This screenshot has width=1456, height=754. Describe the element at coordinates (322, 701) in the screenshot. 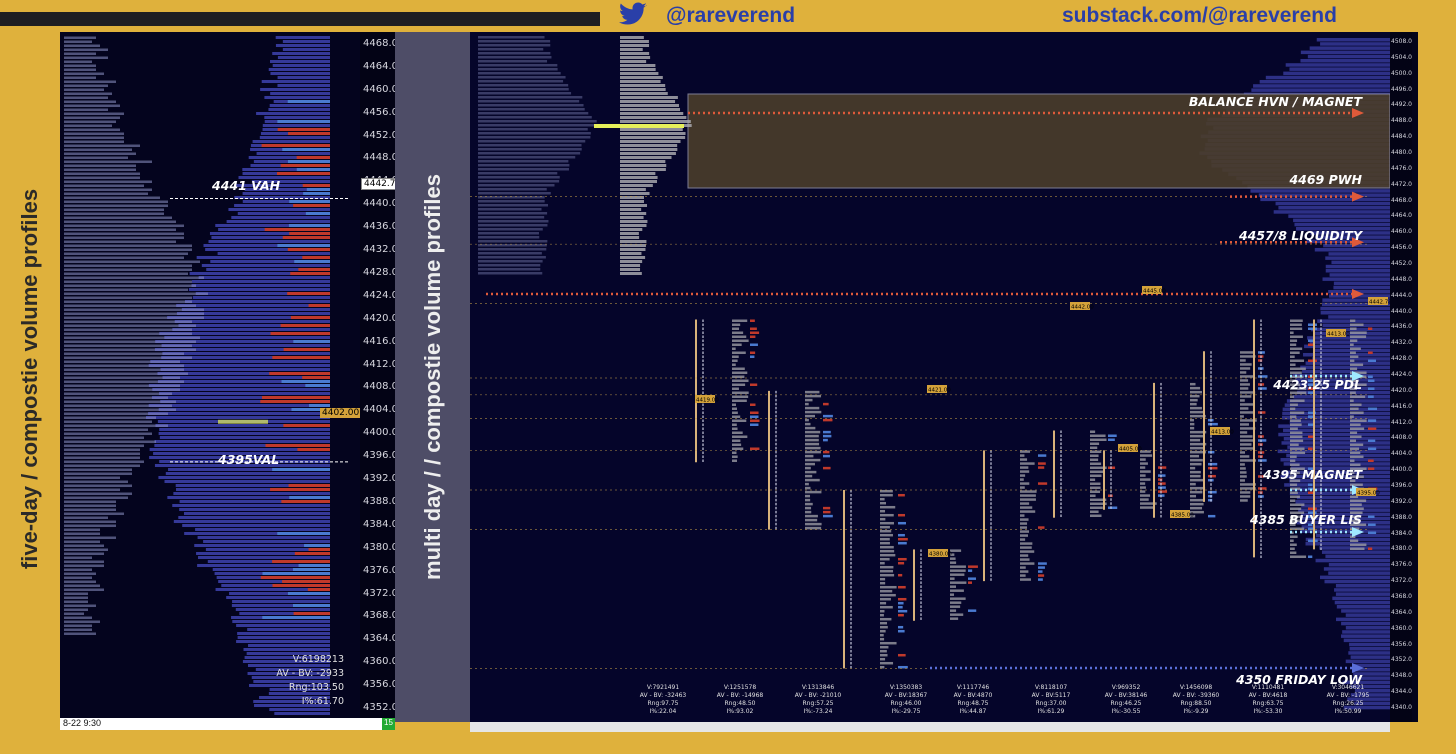

I see `stat-imbalance: I%:61.70` at that location.